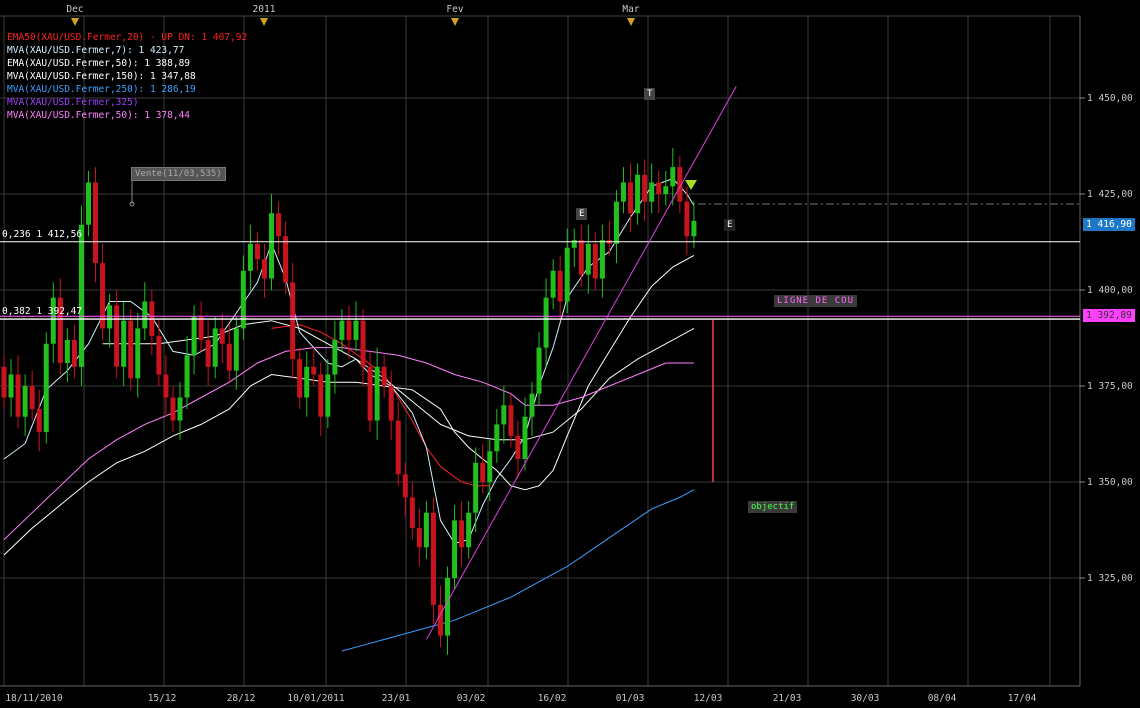  Describe the element at coordinates (454, 9) in the screenshot. I see `month-label: Fev` at that location.